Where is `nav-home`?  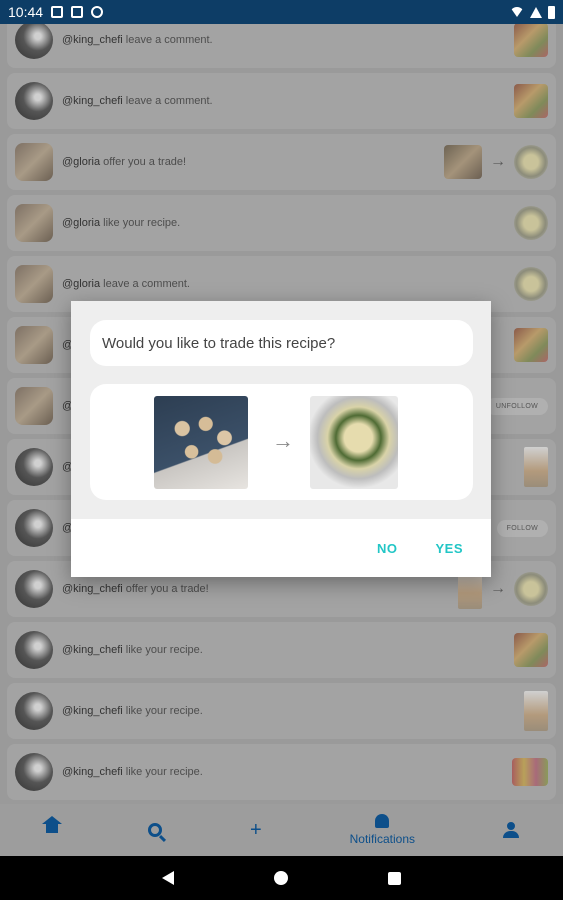
nav-home is located at coordinates (51, 826).